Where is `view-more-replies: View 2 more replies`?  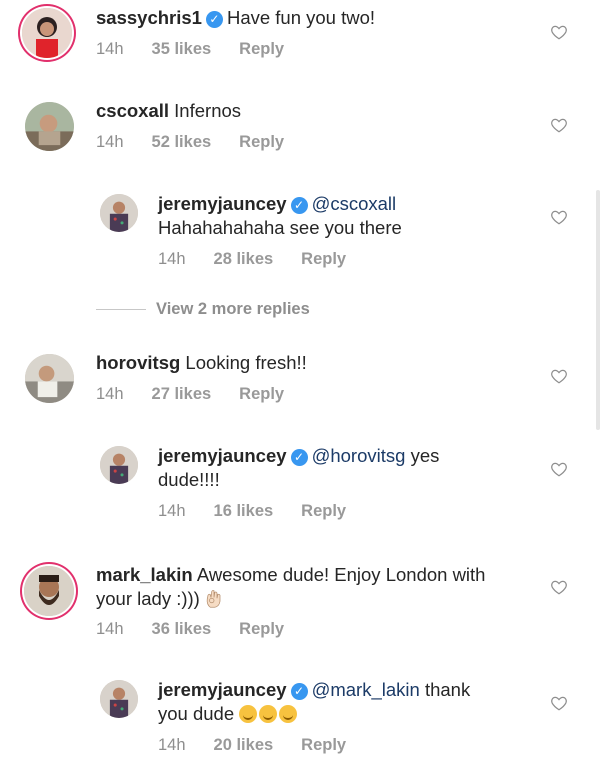
view-more-replies: View 2 more replies is located at coordinates (203, 309).